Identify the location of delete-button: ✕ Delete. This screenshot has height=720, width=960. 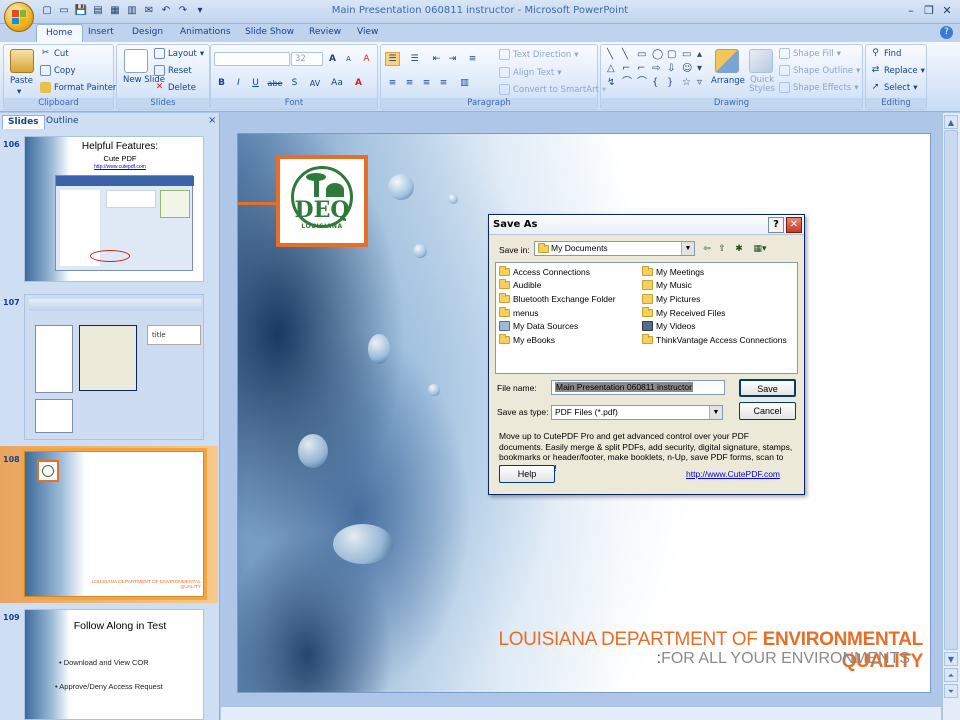
(175, 87).